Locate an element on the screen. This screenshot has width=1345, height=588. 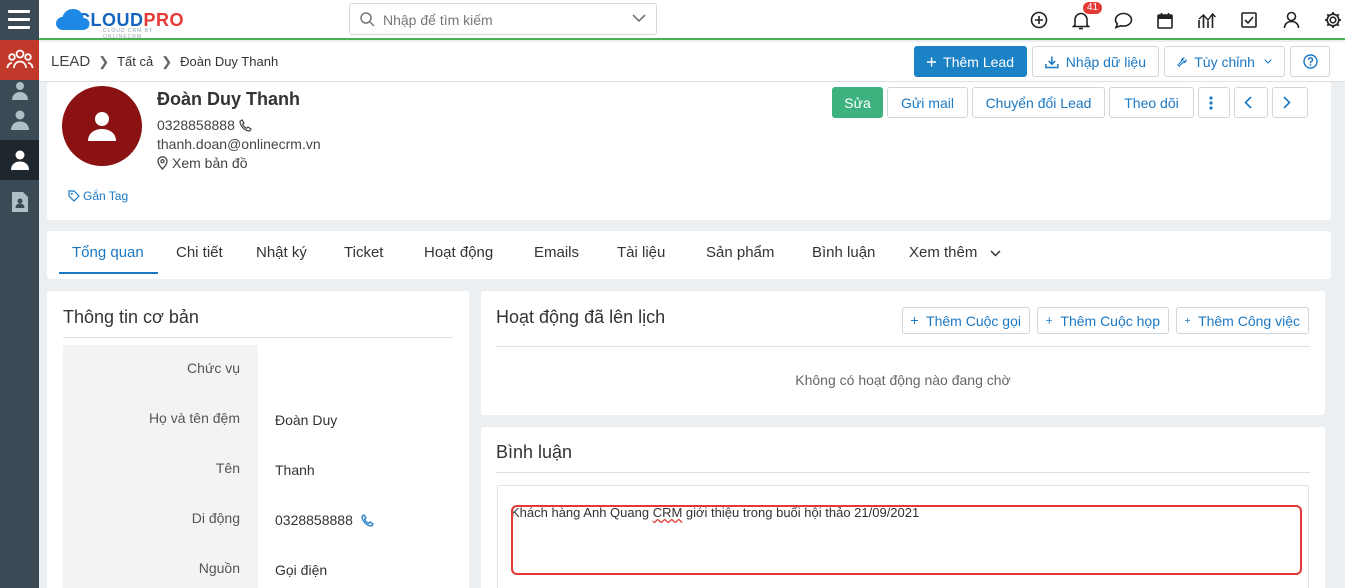
add-icon is located at coordinates (1039, 20).